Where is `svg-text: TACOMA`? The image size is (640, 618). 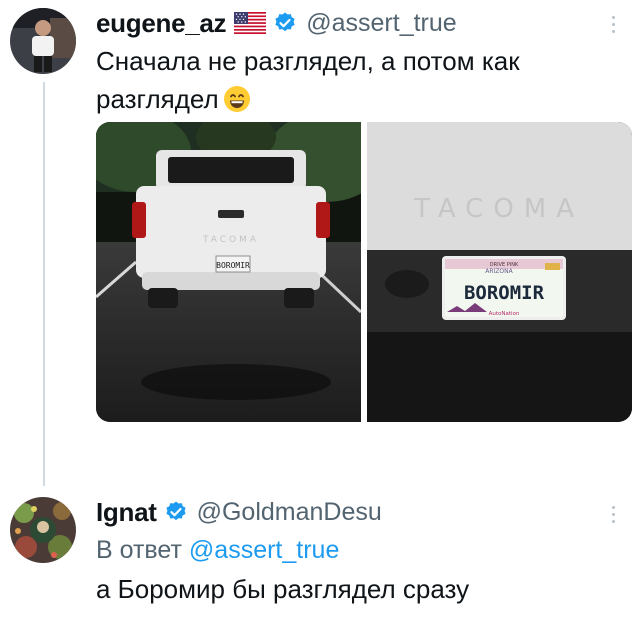 svg-text: TACOMA is located at coordinates (230, 240).